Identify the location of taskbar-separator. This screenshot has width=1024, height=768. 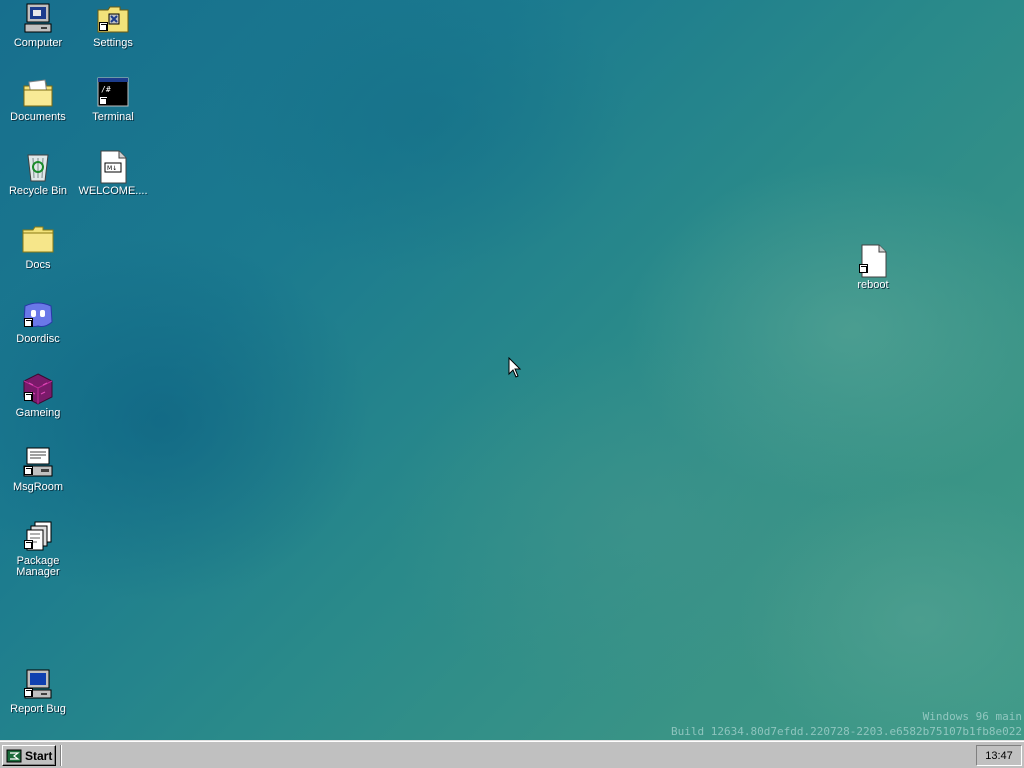
(61, 755).